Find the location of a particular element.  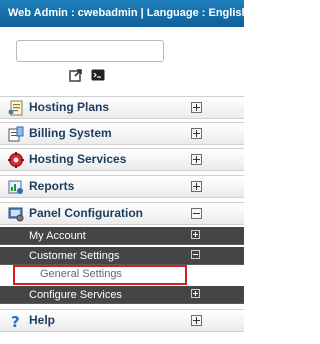

submenu-item-label: Configure Services is located at coordinates (75, 295).